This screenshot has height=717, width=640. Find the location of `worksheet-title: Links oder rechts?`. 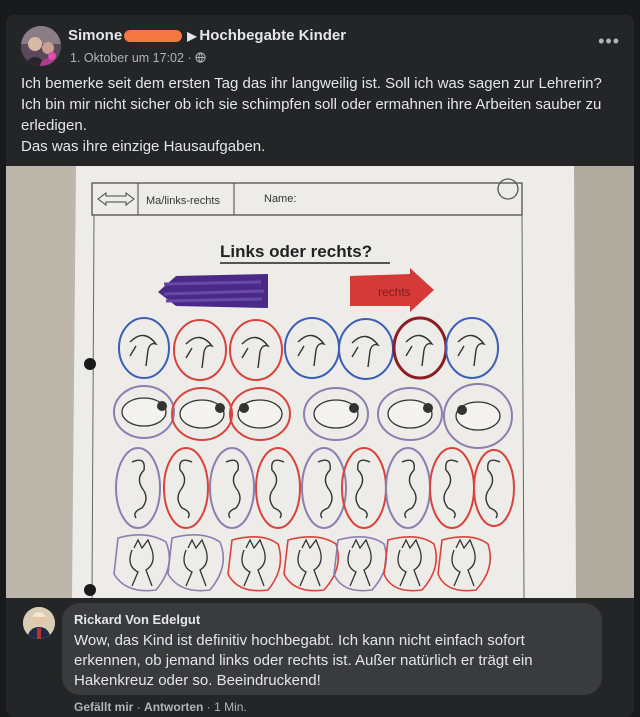

worksheet-title: Links oder rechts? is located at coordinates (296, 251).